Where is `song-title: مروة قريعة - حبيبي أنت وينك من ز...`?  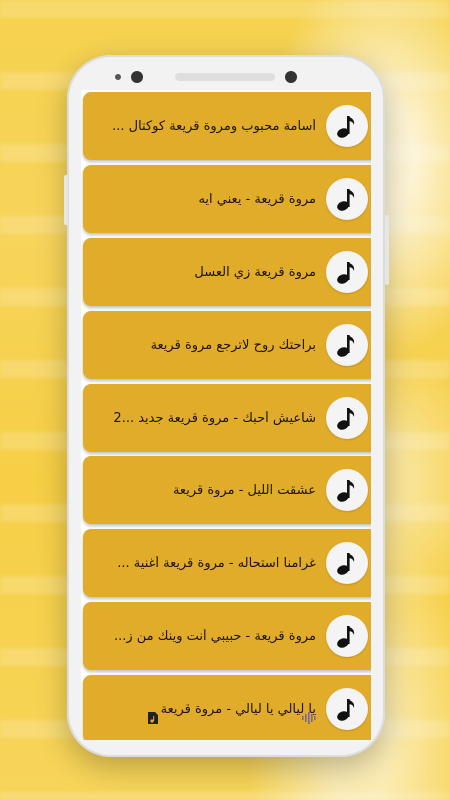
song-title: مروة قريعة - حبيبي أنت وينك من ز... is located at coordinates (214, 636).